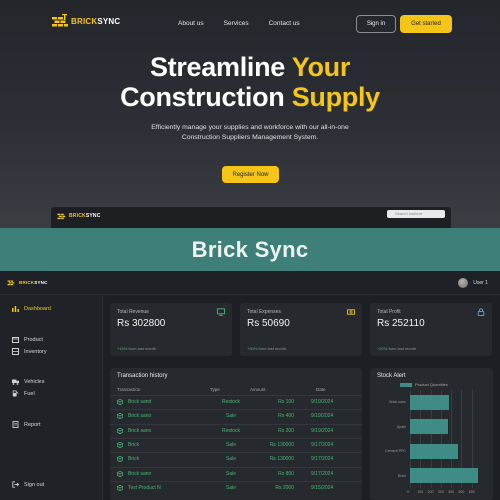  I want to click on sidebar-item-fuel: Fuel, so click(23, 393).